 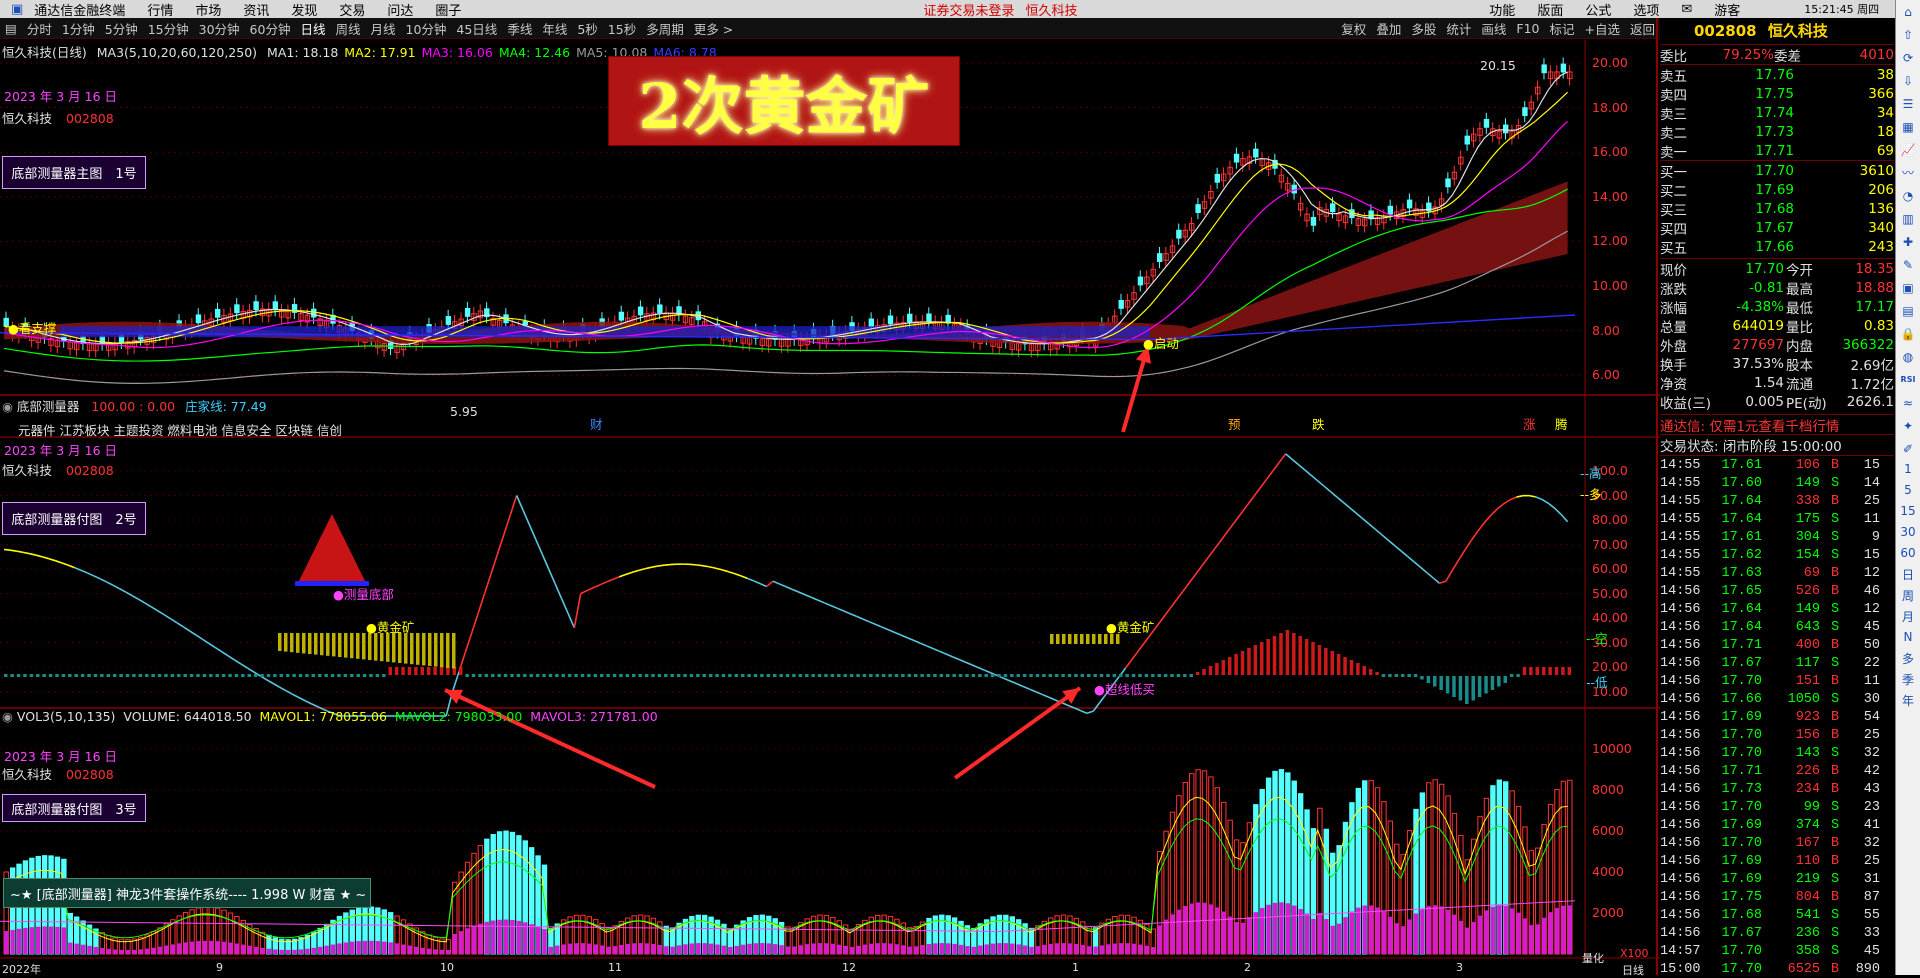 What do you see at coordinates (1633, 970) in the screenshot?
I see `period-indicator: 日线` at bounding box center [1633, 970].